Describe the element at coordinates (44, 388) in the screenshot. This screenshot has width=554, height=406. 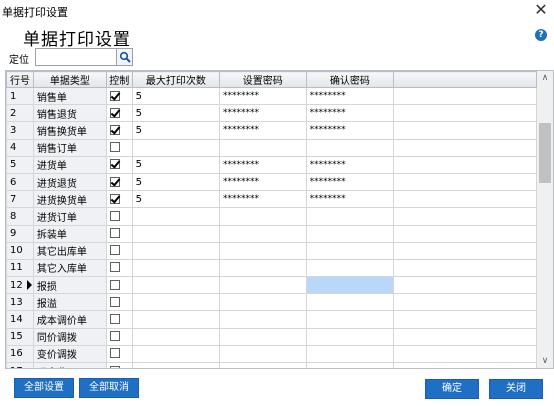
I see `select-all-button: 全部设置` at that location.